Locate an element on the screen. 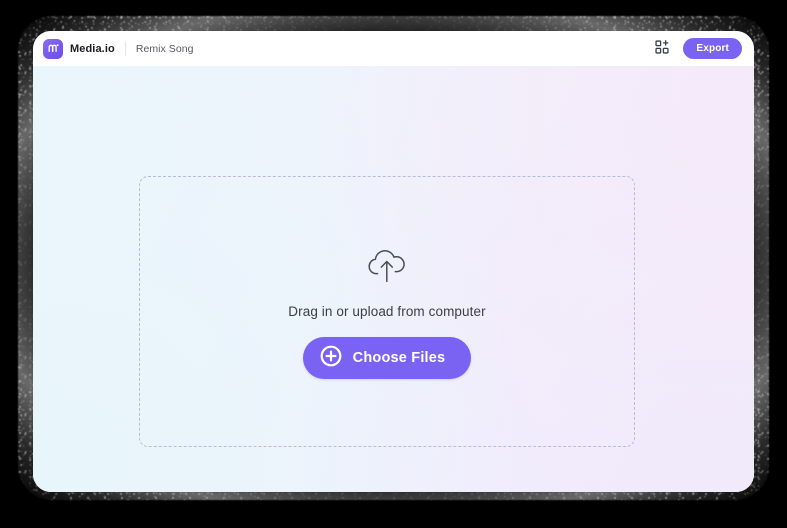  grid-apps-button is located at coordinates (662, 49).